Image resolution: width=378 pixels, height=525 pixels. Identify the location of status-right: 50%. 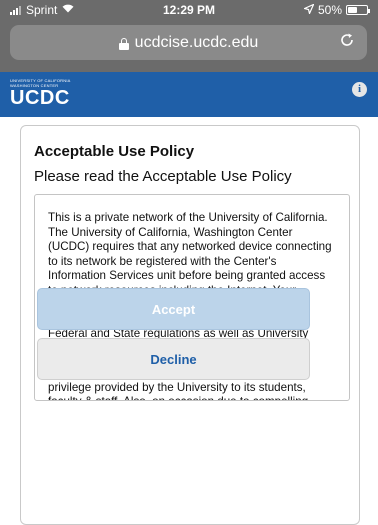
(336, 9).